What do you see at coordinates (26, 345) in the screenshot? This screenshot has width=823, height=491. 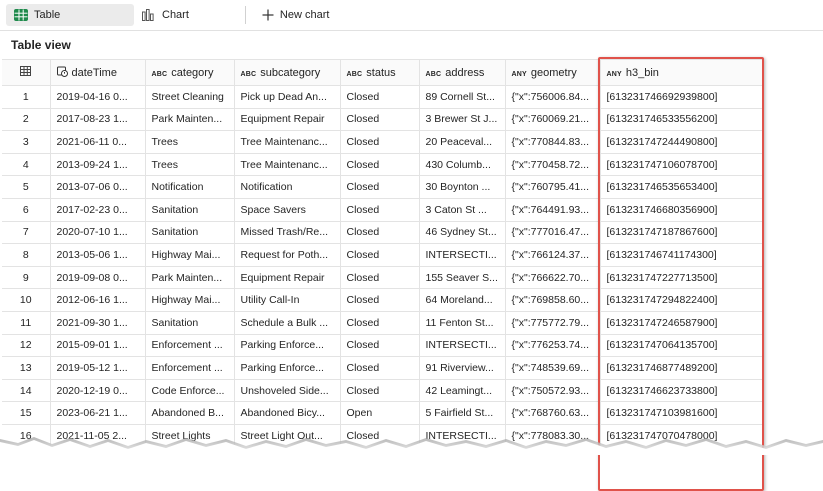 I see `row-number: 12` at bounding box center [26, 345].